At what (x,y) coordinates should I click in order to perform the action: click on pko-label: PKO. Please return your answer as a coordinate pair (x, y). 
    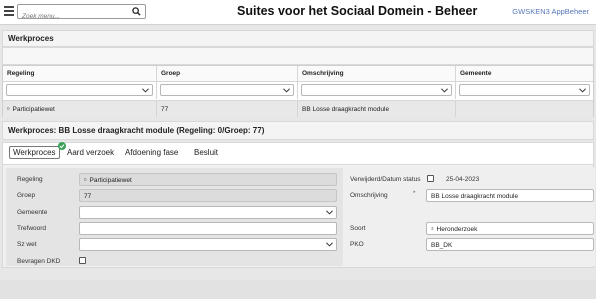
    Looking at the image, I should click on (357, 244).